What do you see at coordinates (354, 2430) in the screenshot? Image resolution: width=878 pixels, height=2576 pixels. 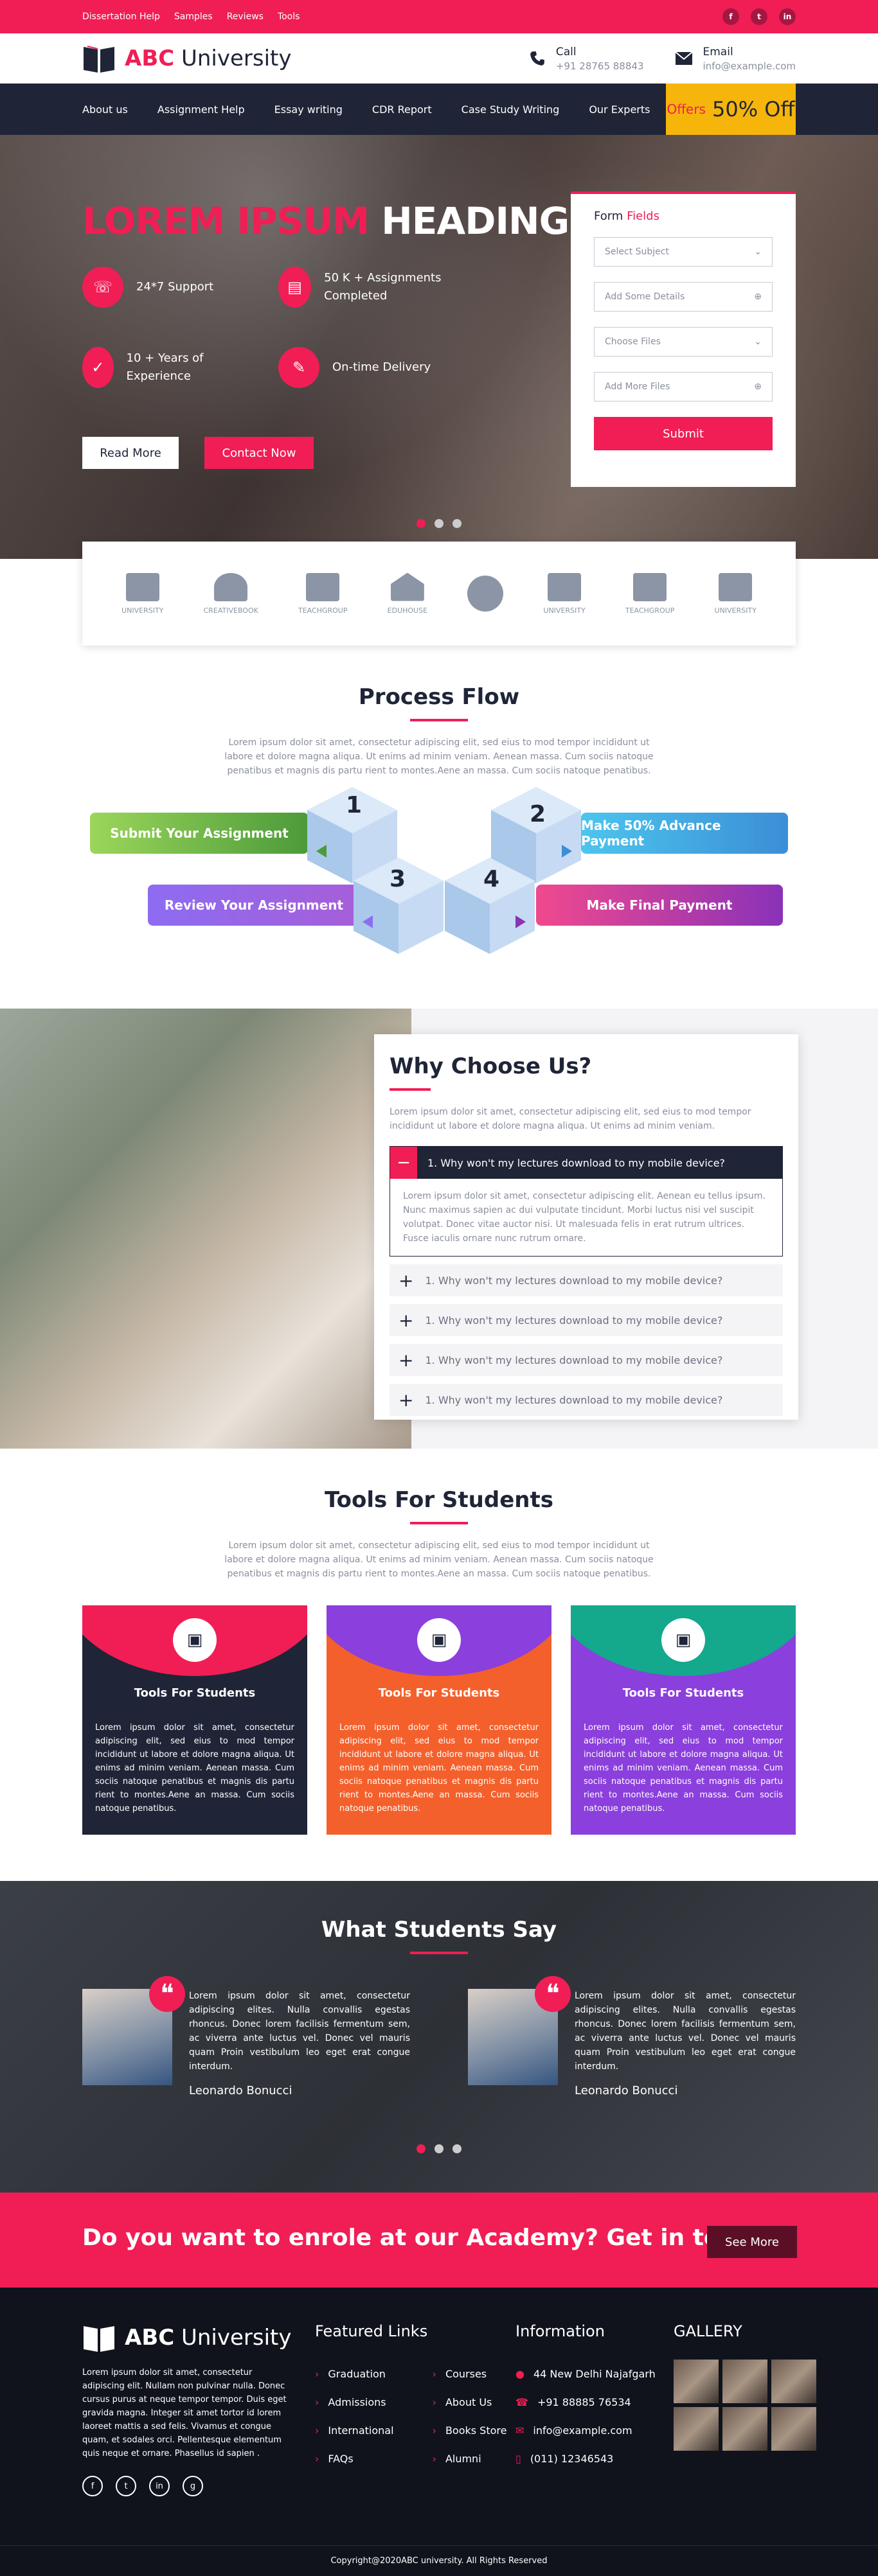 I see `footer-link: › International` at bounding box center [354, 2430].